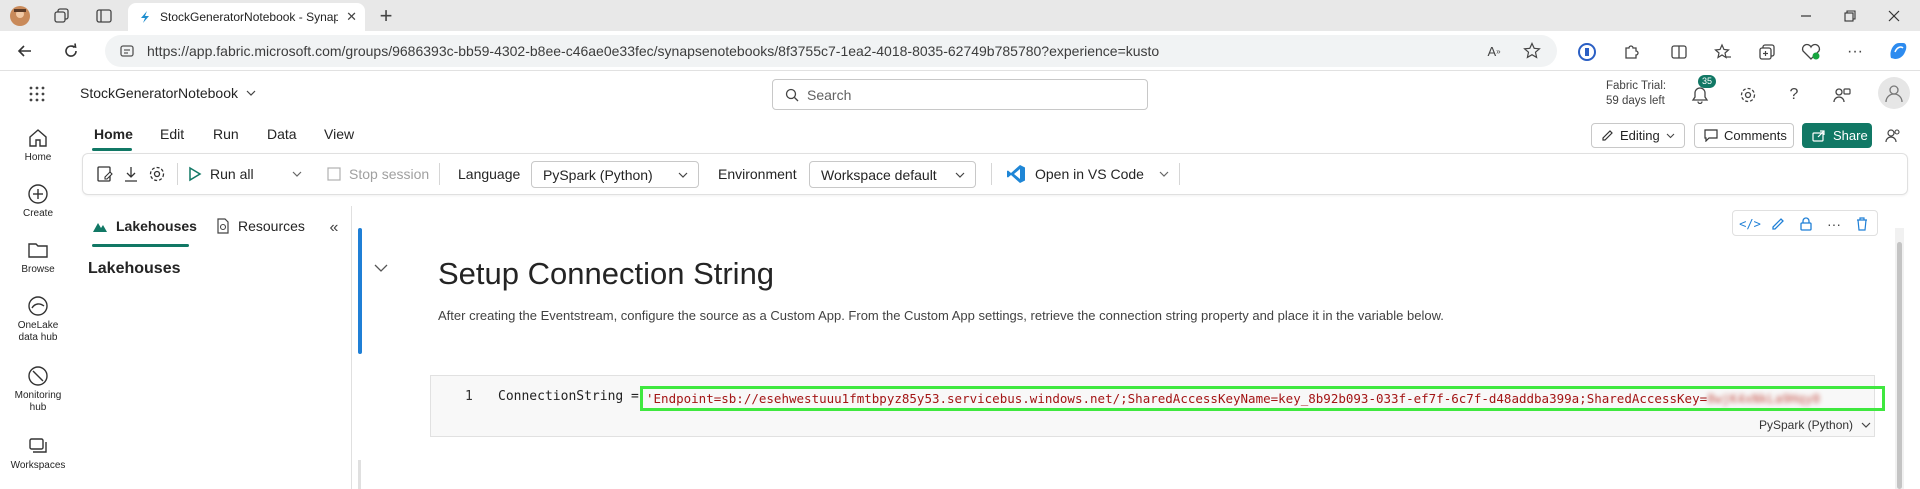 The height and width of the screenshot is (489, 1920). Describe the element at coordinates (1862, 224) in the screenshot. I see `delete-cell-icon` at that location.